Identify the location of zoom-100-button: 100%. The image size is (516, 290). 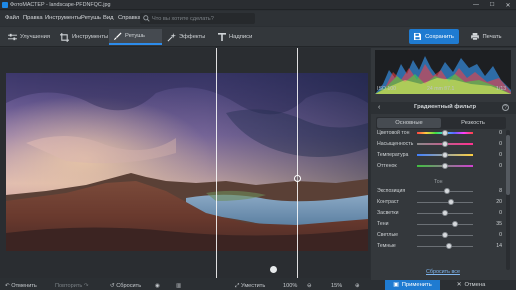
(290, 286).